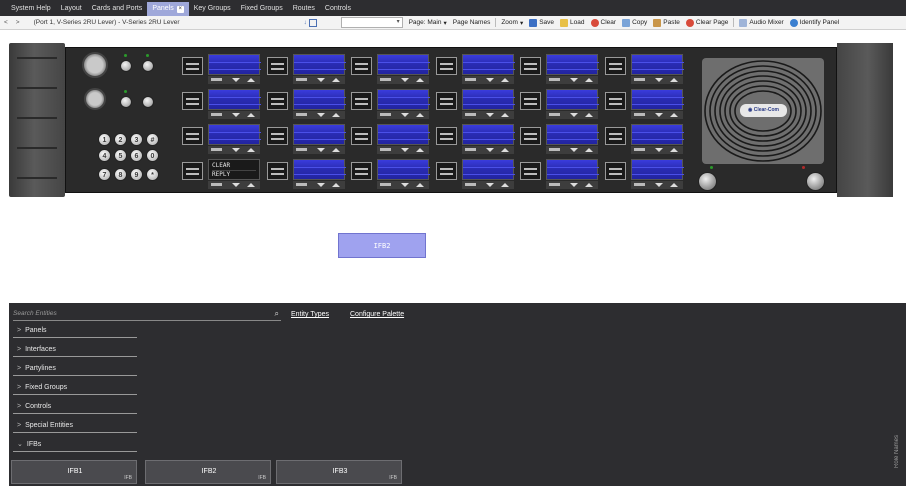 This screenshot has width=906, height=486. Describe the element at coordinates (104, 155) in the screenshot. I see `keypad-key: 4` at that location.